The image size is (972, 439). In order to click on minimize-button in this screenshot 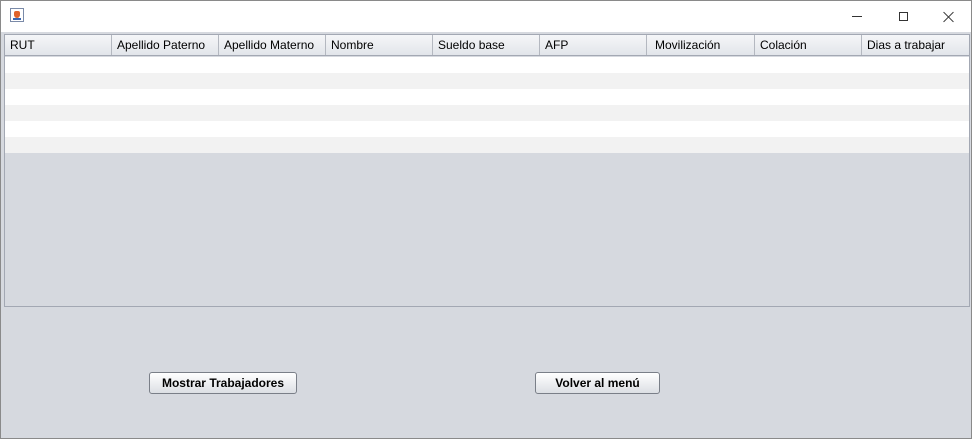, I will do `click(857, 16)`.